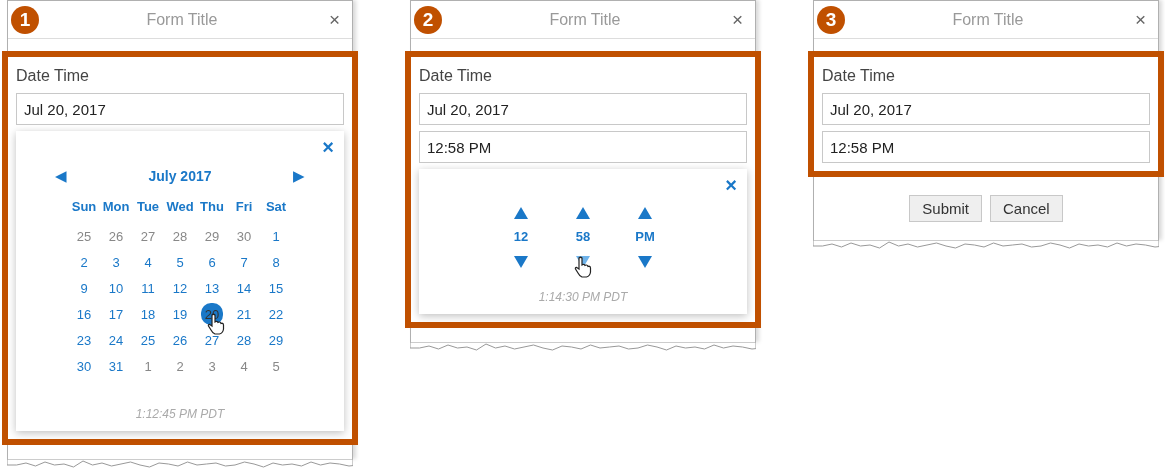 This screenshot has width=1165, height=473. What do you see at coordinates (645, 236) in the screenshot?
I see `spinner-value: PM` at bounding box center [645, 236].